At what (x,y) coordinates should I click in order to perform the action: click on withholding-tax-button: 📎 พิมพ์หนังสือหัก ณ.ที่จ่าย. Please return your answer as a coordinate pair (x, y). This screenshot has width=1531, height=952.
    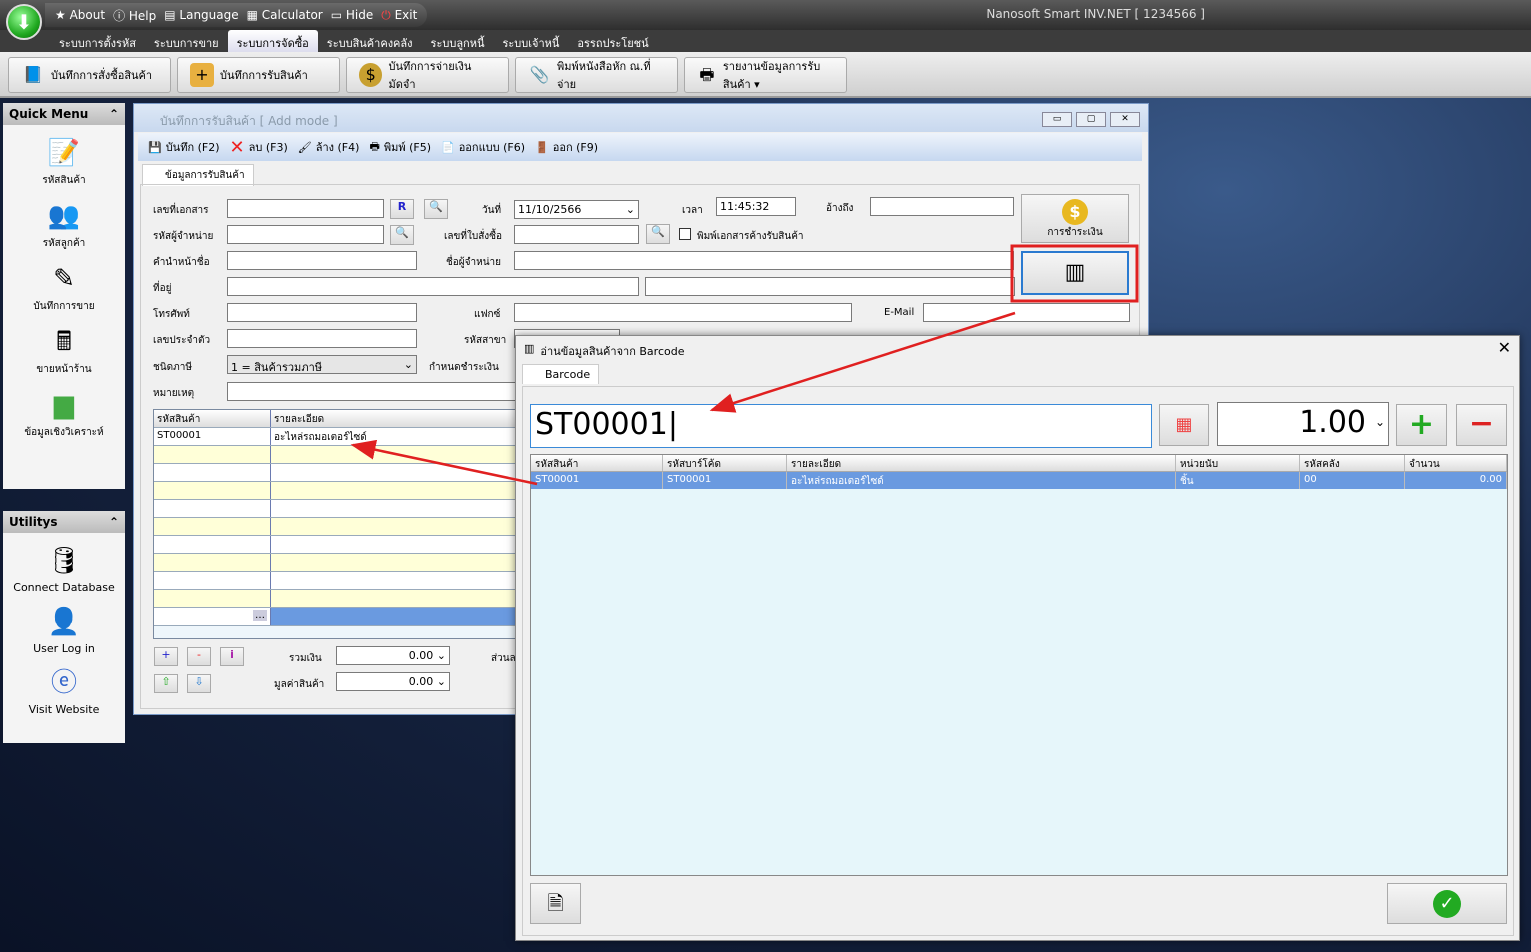
    Looking at the image, I should click on (596, 75).